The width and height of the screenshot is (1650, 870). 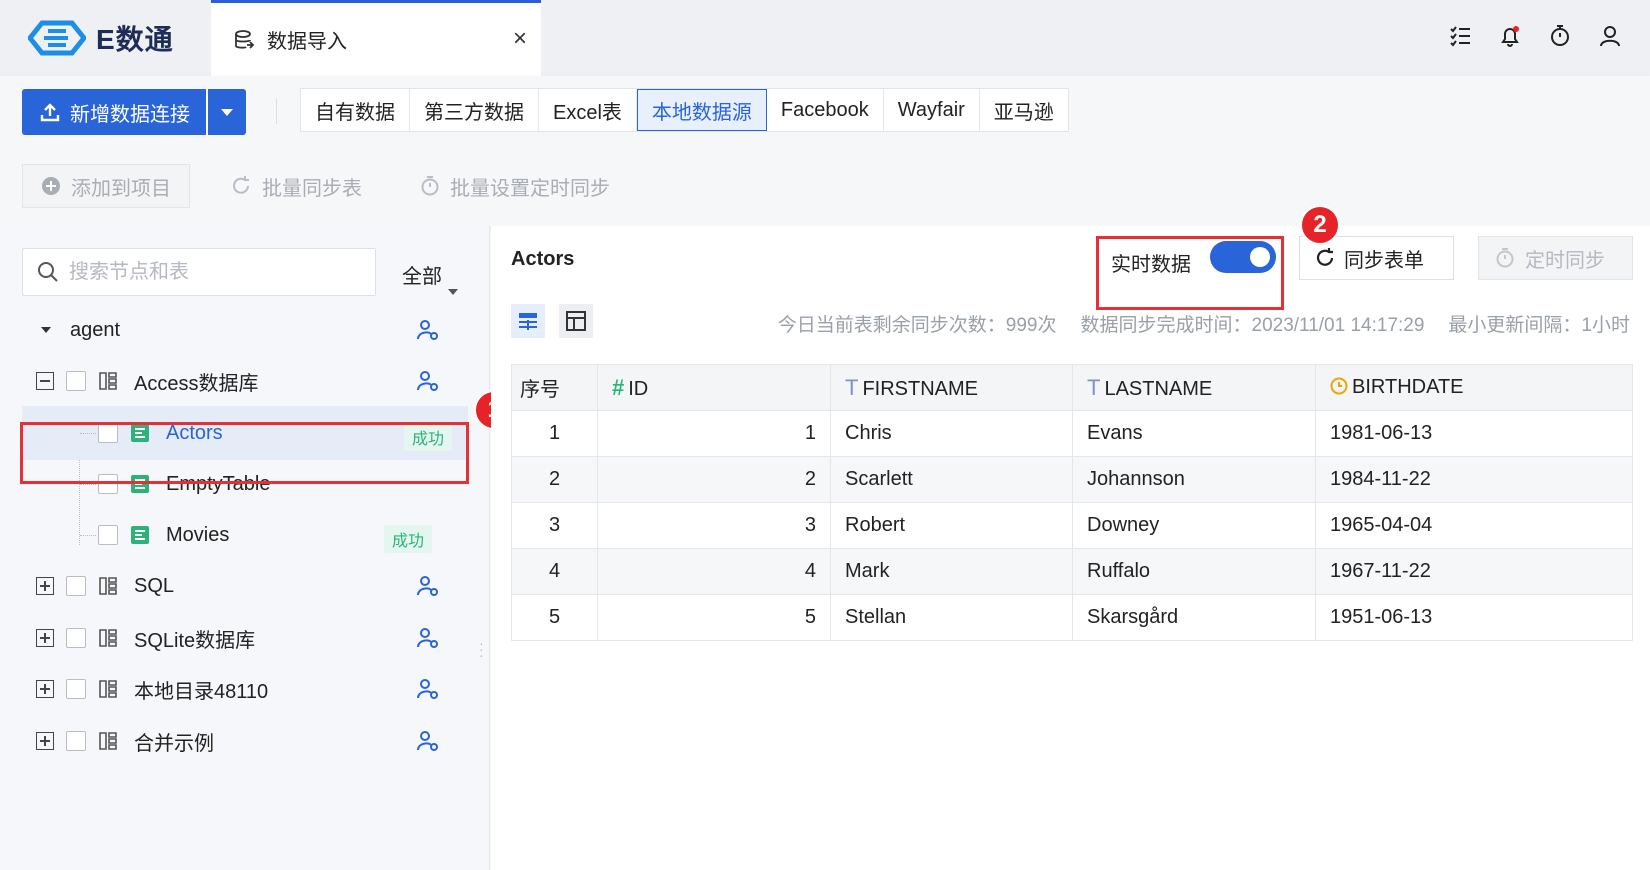 I want to click on table-cell: 1951-06-13, so click(x=1474, y=617).